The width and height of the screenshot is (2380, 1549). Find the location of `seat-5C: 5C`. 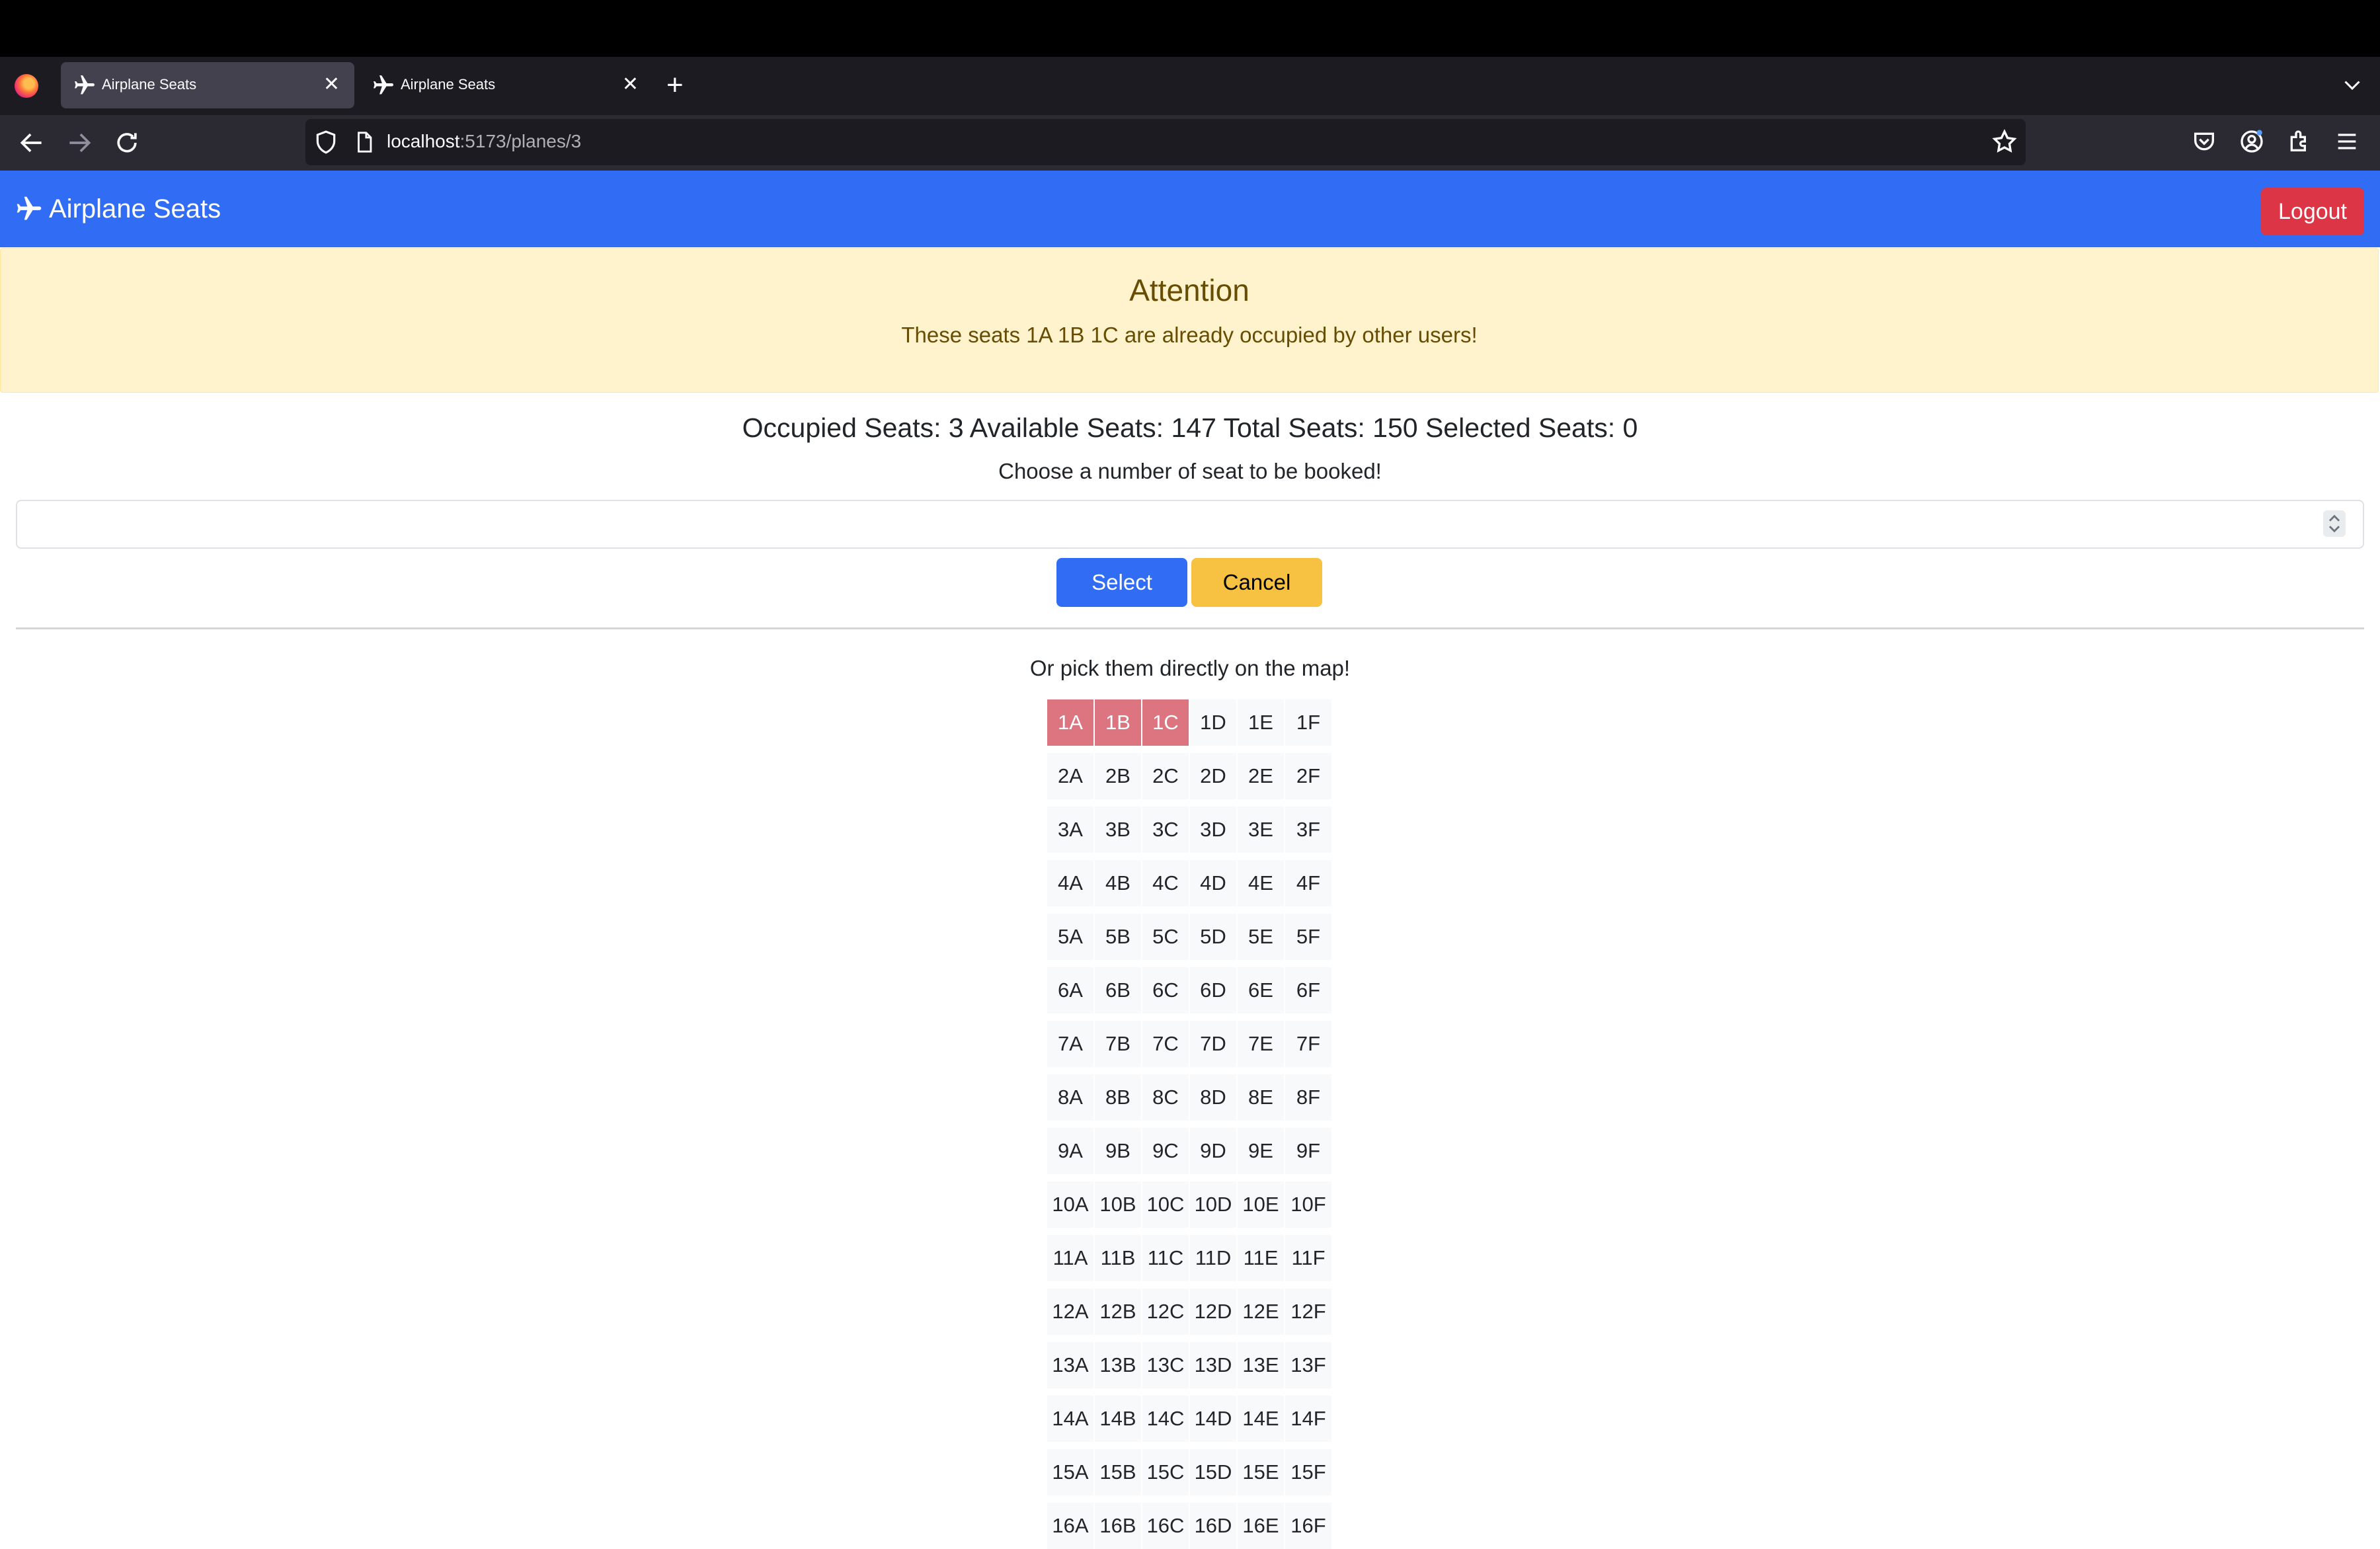

seat-5C: 5C is located at coordinates (1165, 937).